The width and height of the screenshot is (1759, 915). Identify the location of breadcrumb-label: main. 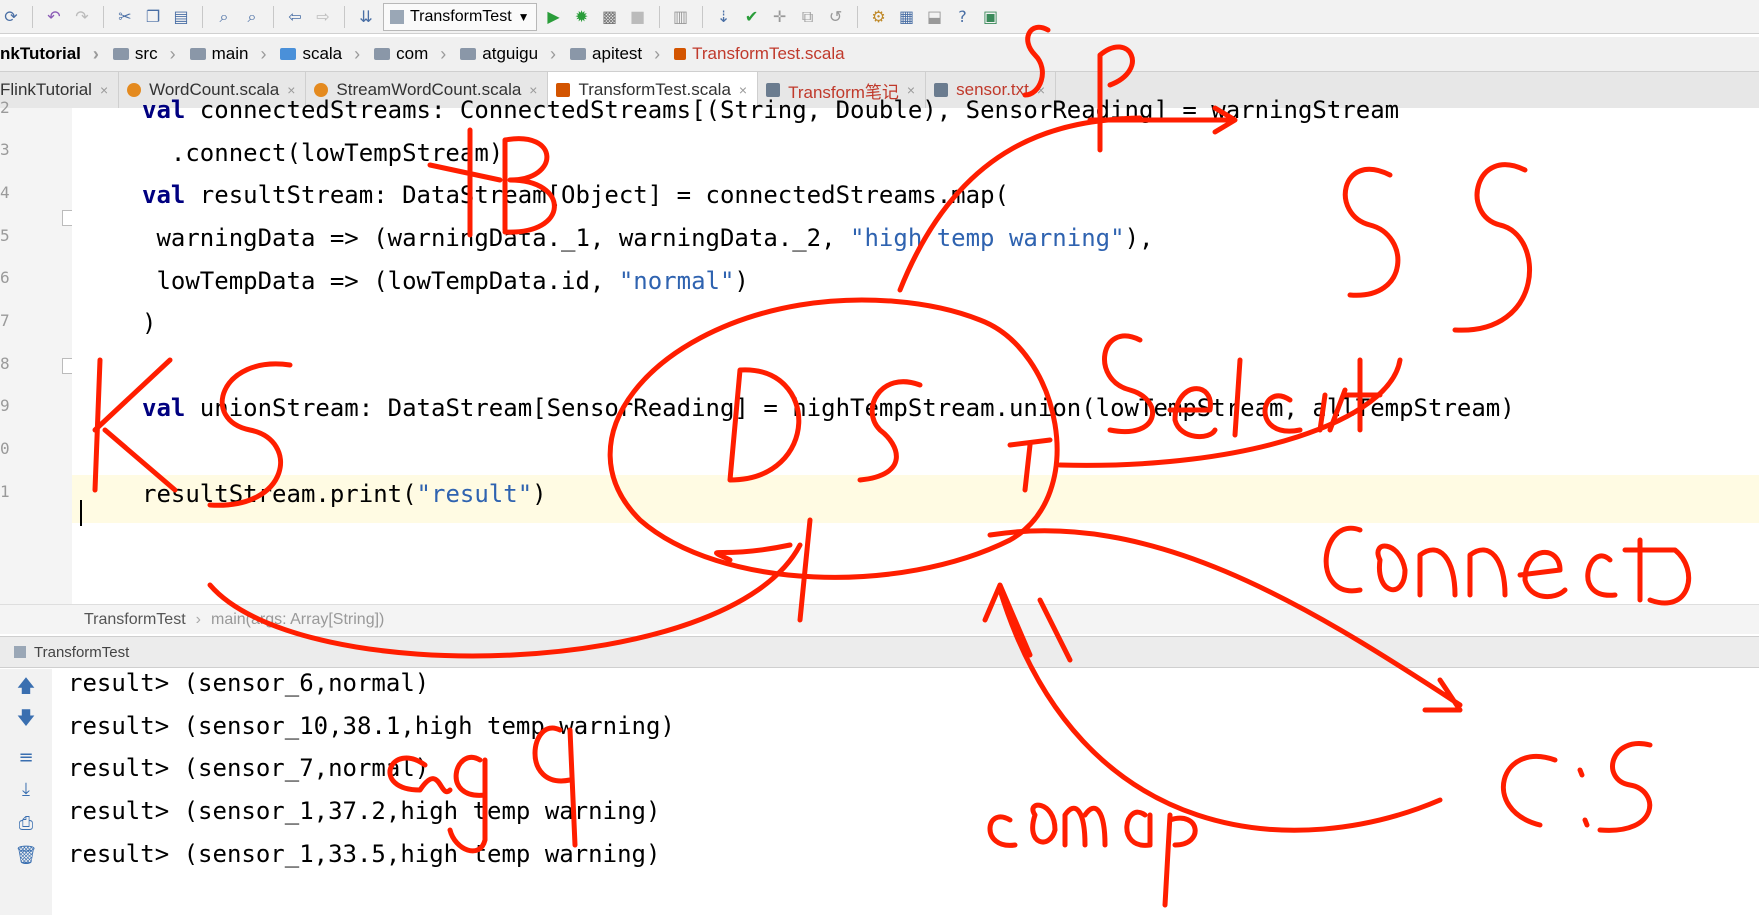
(230, 53).